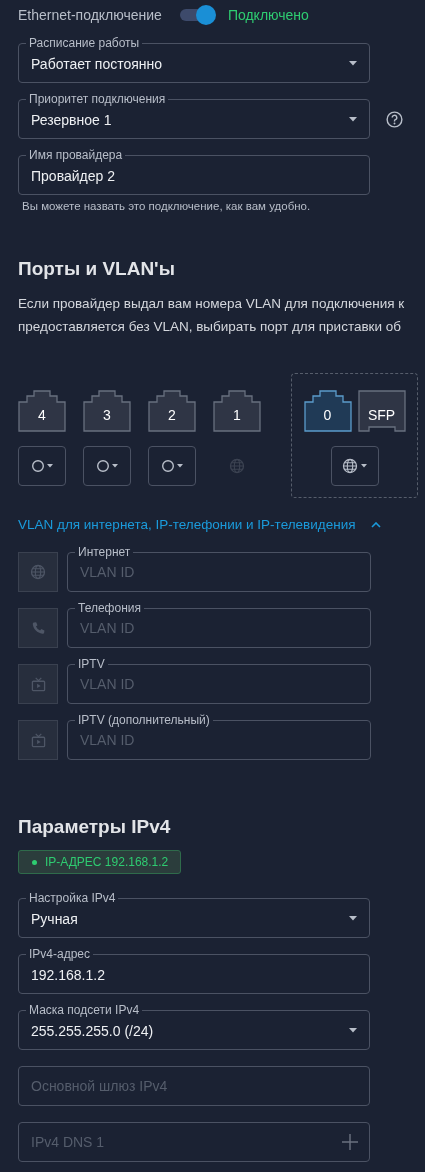 This screenshot has height=1172, width=425. Describe the element at coordinates (394, 119) in the screenshot. I see `help-icon` at that location.